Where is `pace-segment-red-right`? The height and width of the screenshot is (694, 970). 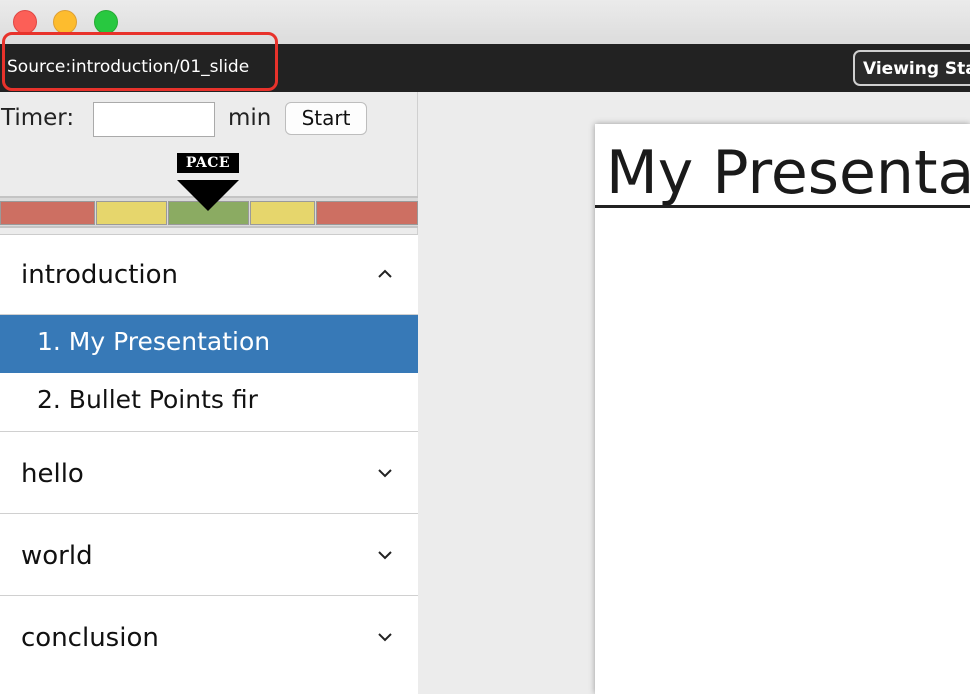
pace-segment-red-right is located at coordinates (367, 213).